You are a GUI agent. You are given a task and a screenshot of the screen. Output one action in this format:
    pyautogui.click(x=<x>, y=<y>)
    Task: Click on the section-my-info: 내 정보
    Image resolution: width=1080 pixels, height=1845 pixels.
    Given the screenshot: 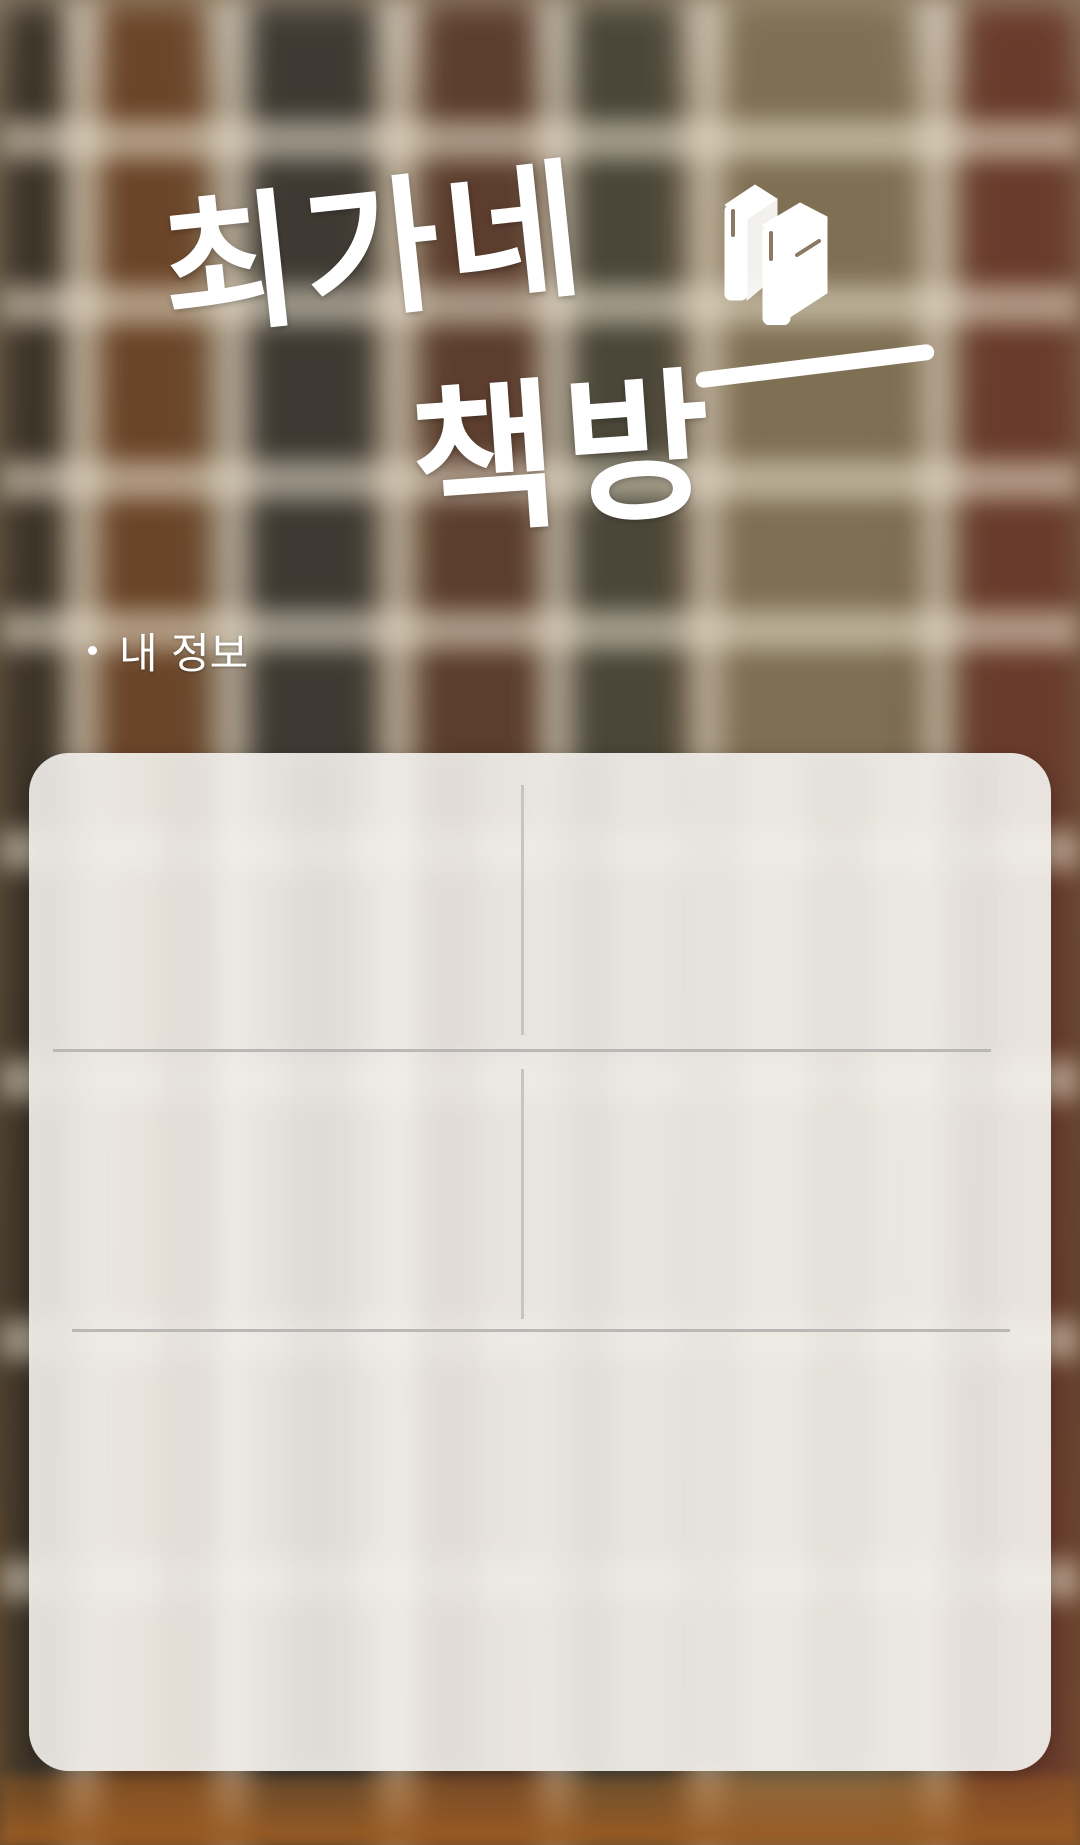 What is the action you would take?
    pyautogui.click(x=168, y=650)
    